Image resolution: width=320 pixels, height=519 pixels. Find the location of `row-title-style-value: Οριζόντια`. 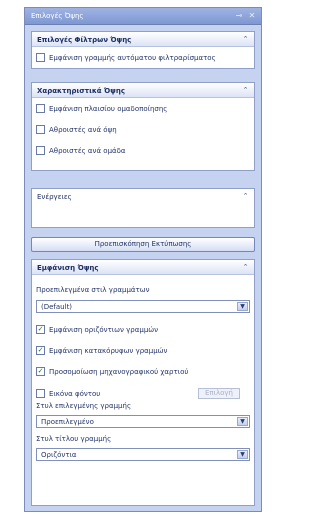

row-title-style-value: Οριζόντια is located at coordinates (59, 455).